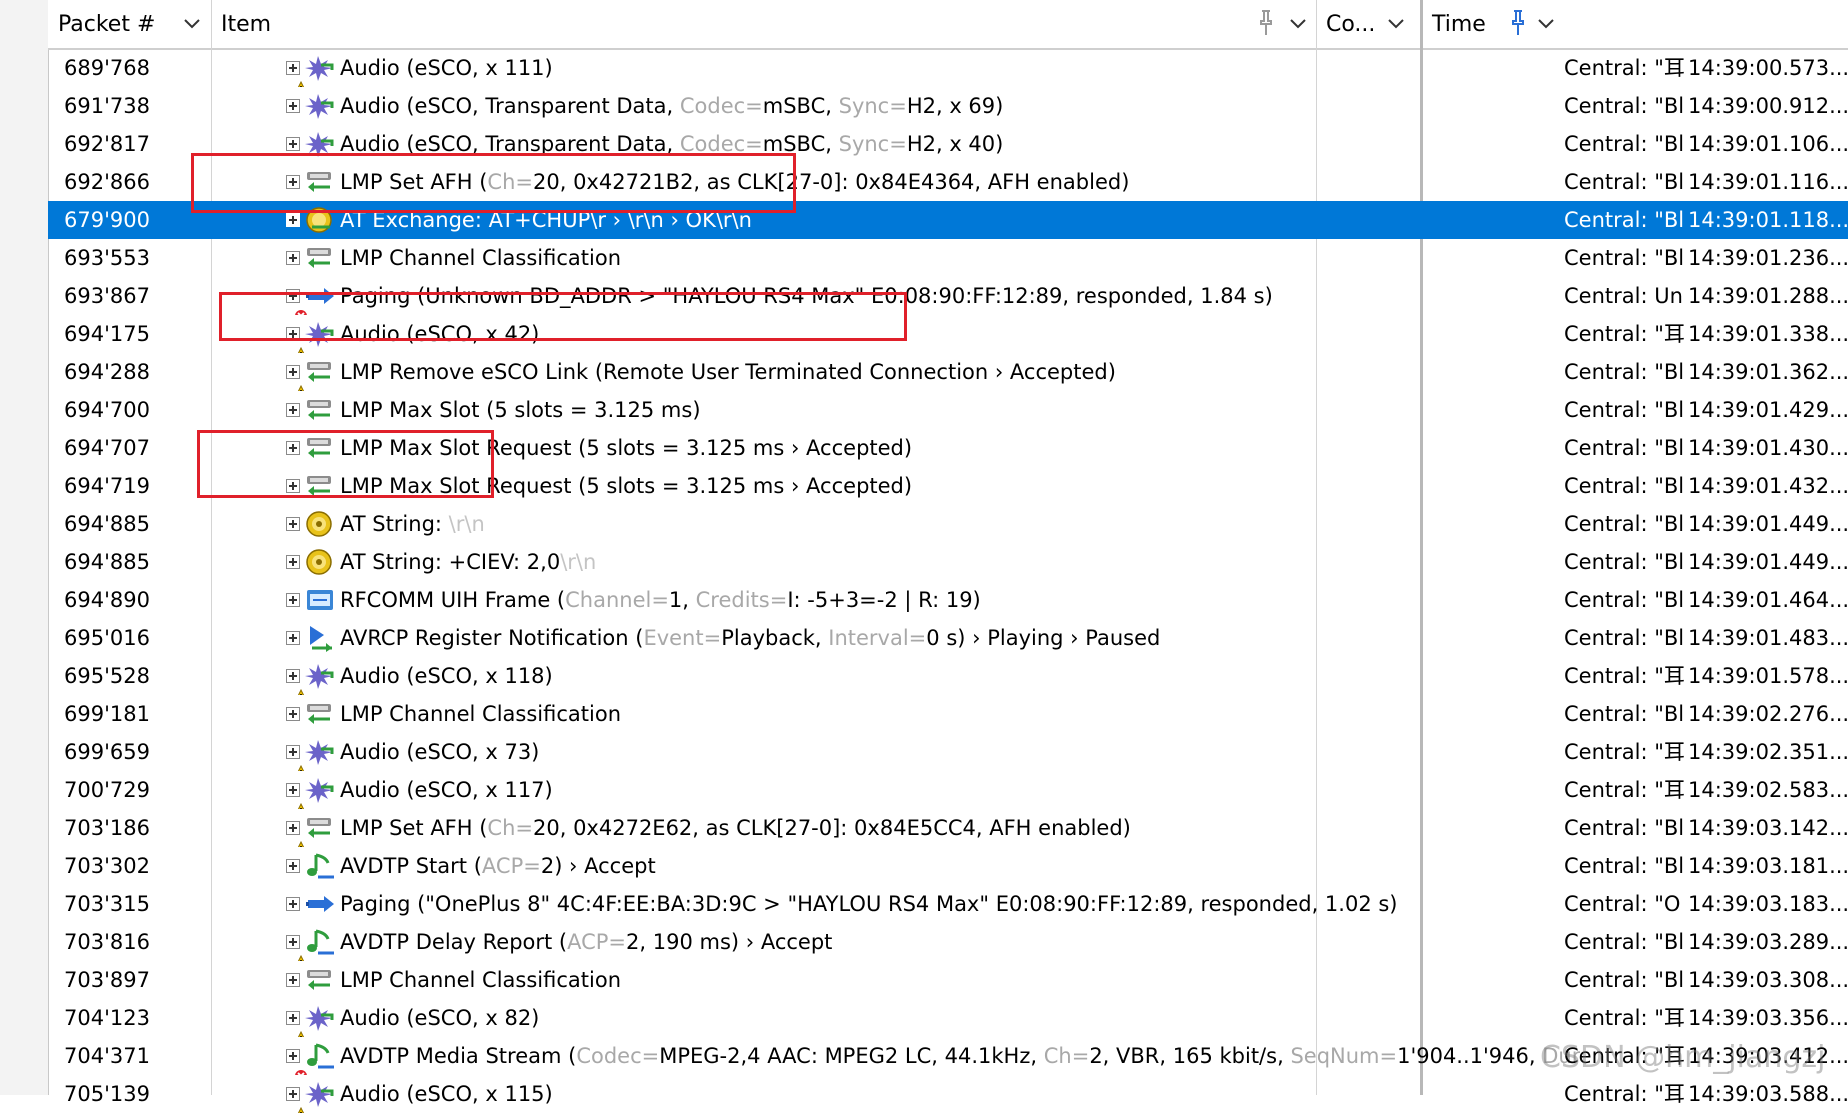 This screenshot has height=1113, width=1848. I want to click on packet-item: LMP Max Slot (5 slots = 3.125 ms), so click(930, 410).